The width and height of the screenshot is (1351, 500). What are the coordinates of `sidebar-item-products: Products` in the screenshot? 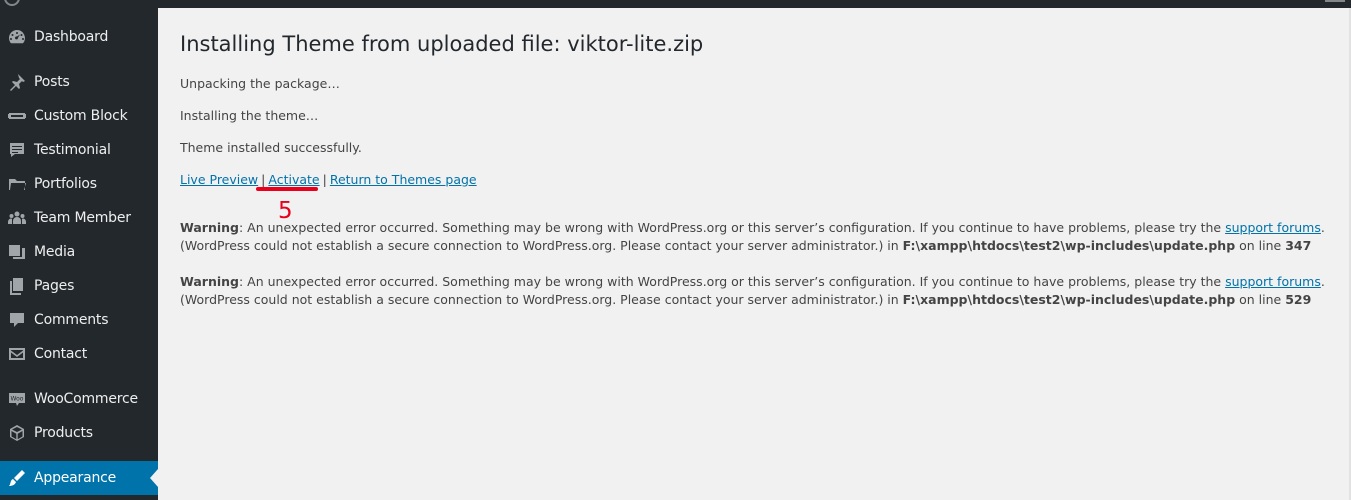 It's located at (79, 433).